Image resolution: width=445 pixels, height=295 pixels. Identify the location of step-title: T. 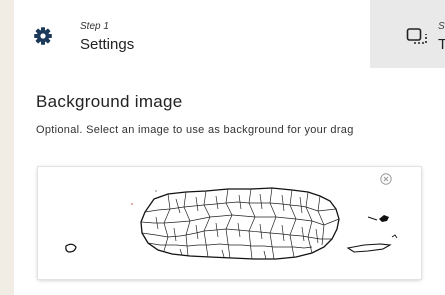
(441, 44).